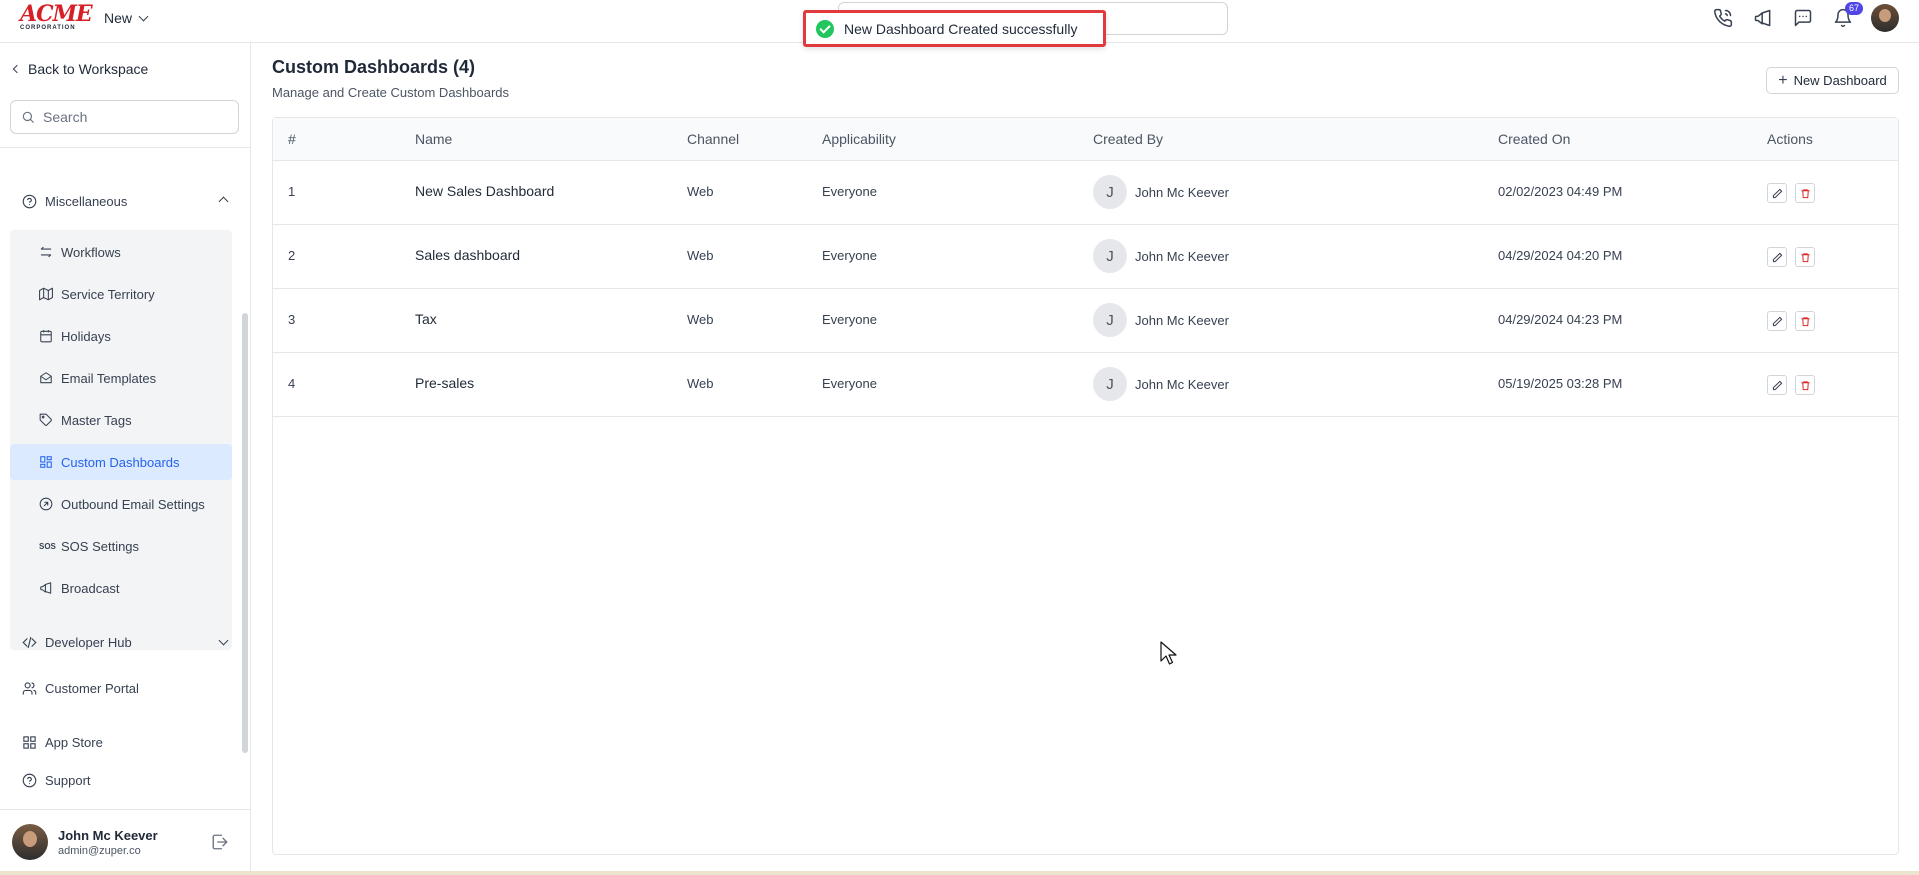 The image size is (1919, 875). Describe the element at coordinates (86, 201) in the screenshot. I see `miscellaneous-label: Miscellaneous` at that location.